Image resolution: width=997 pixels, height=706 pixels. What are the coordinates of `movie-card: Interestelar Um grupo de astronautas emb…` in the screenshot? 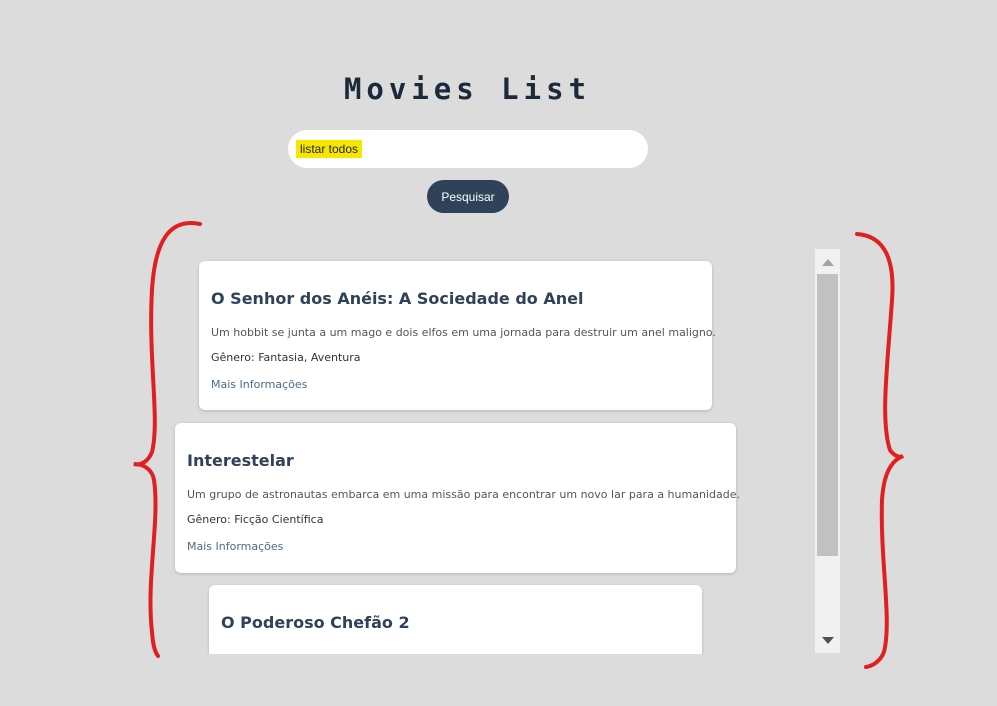 It's located at (457, 498).